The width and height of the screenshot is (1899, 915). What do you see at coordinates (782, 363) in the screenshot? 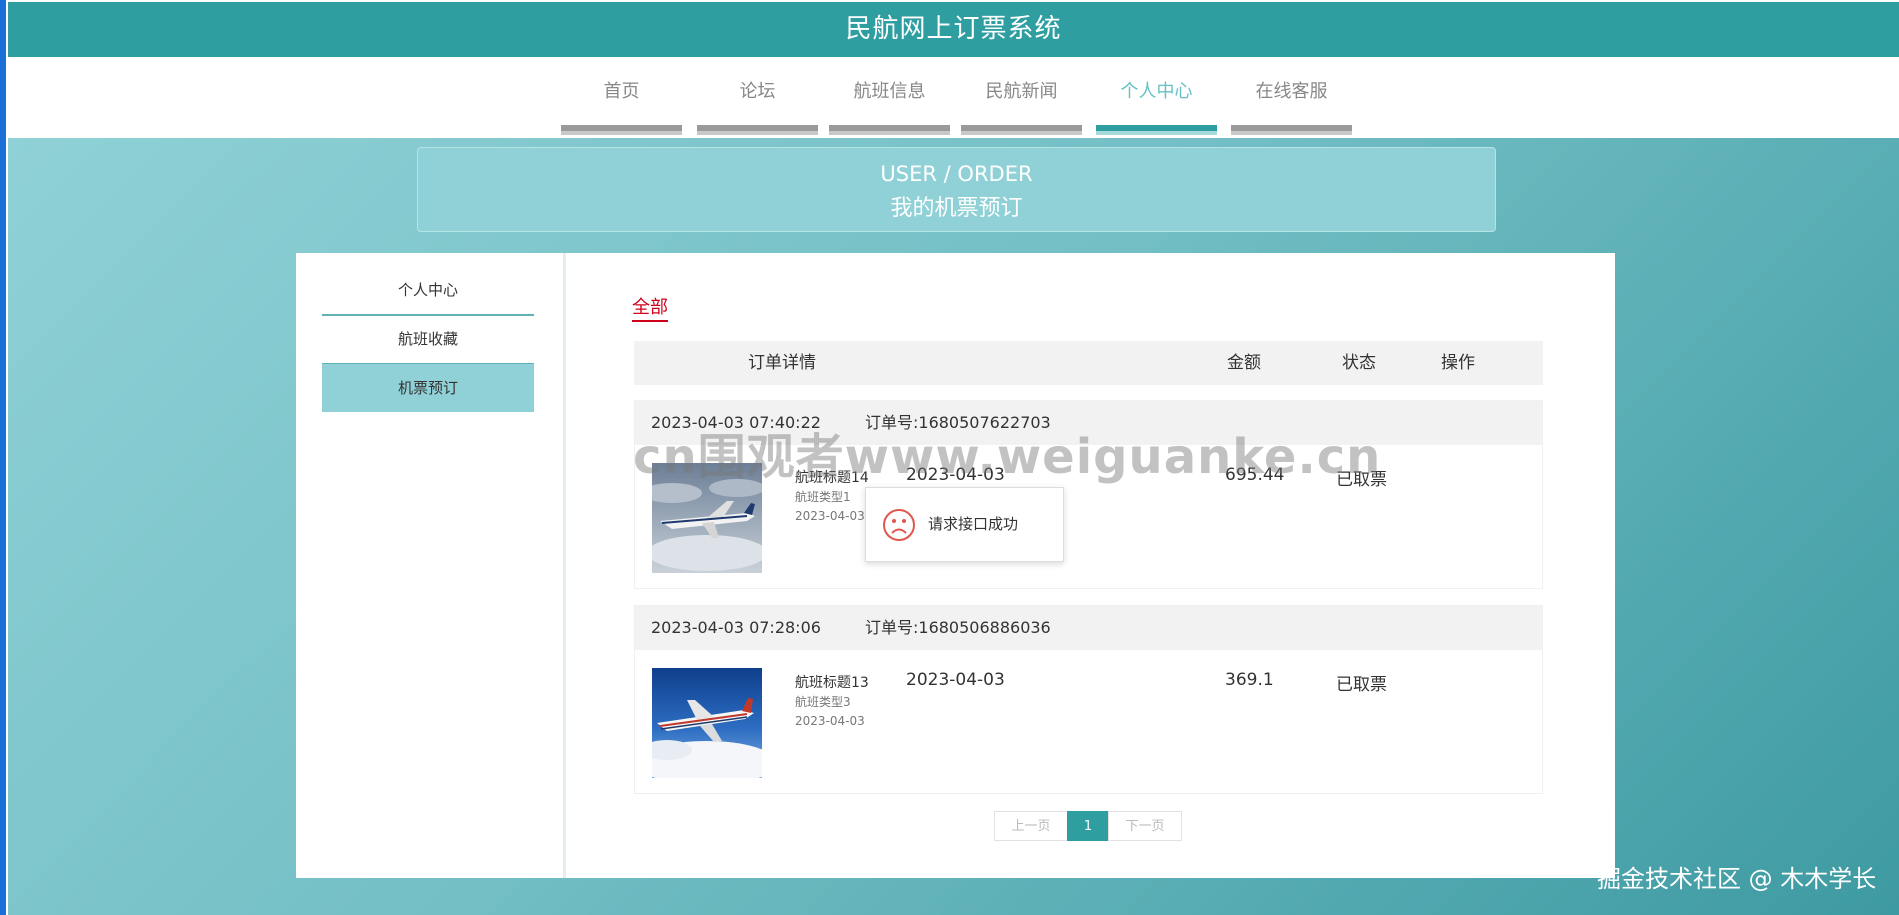
I see `col-detail: 订单详情` at bounding box center [782, 363].